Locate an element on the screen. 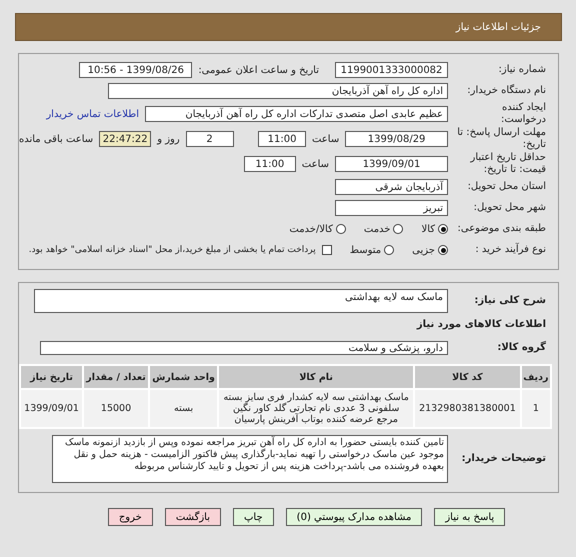 This screenshot has width=576, height=557. field-label: نام دستگاه خریدار: is located at coordinates (506, 91).